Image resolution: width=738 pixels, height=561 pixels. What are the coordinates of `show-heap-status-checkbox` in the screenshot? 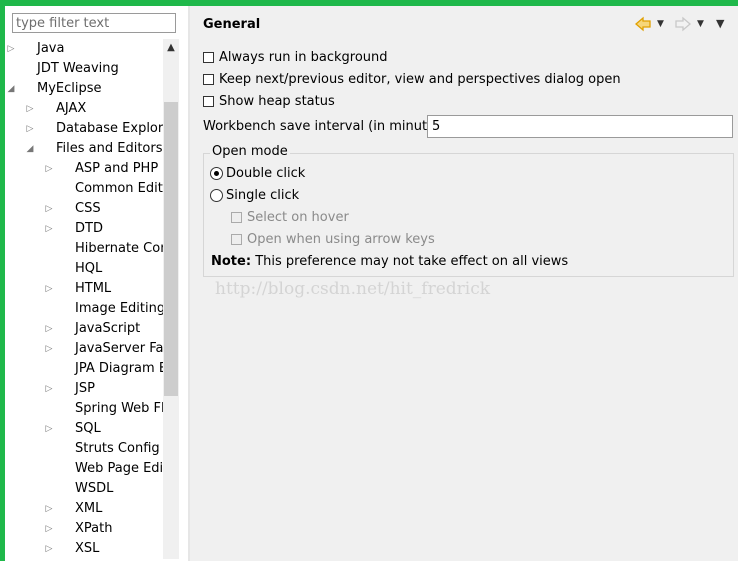 It's located at (208, 101).